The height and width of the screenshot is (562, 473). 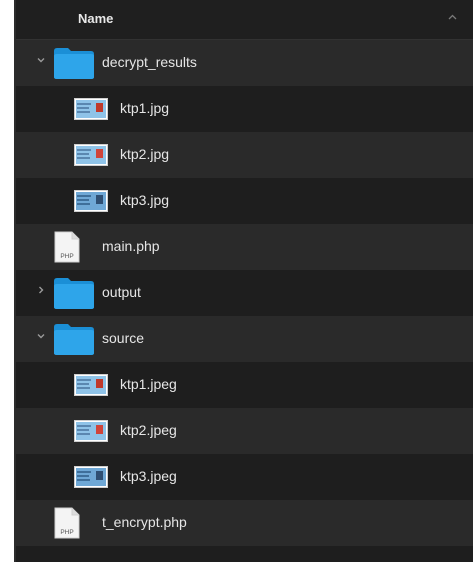 What do you see at coordinates (244, 20) in the screenshot?
I see `list-header: Name` at bounding box center [244, 20].